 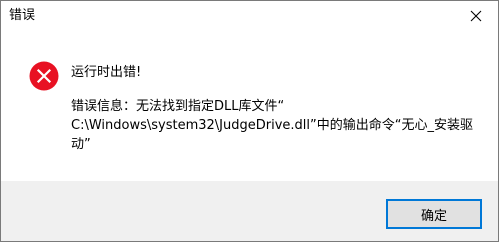 What do you see at coordinates (106, 72) in the screenshot?
I see `error-heading: 运行时出错!` at bounding box center [106, 72].